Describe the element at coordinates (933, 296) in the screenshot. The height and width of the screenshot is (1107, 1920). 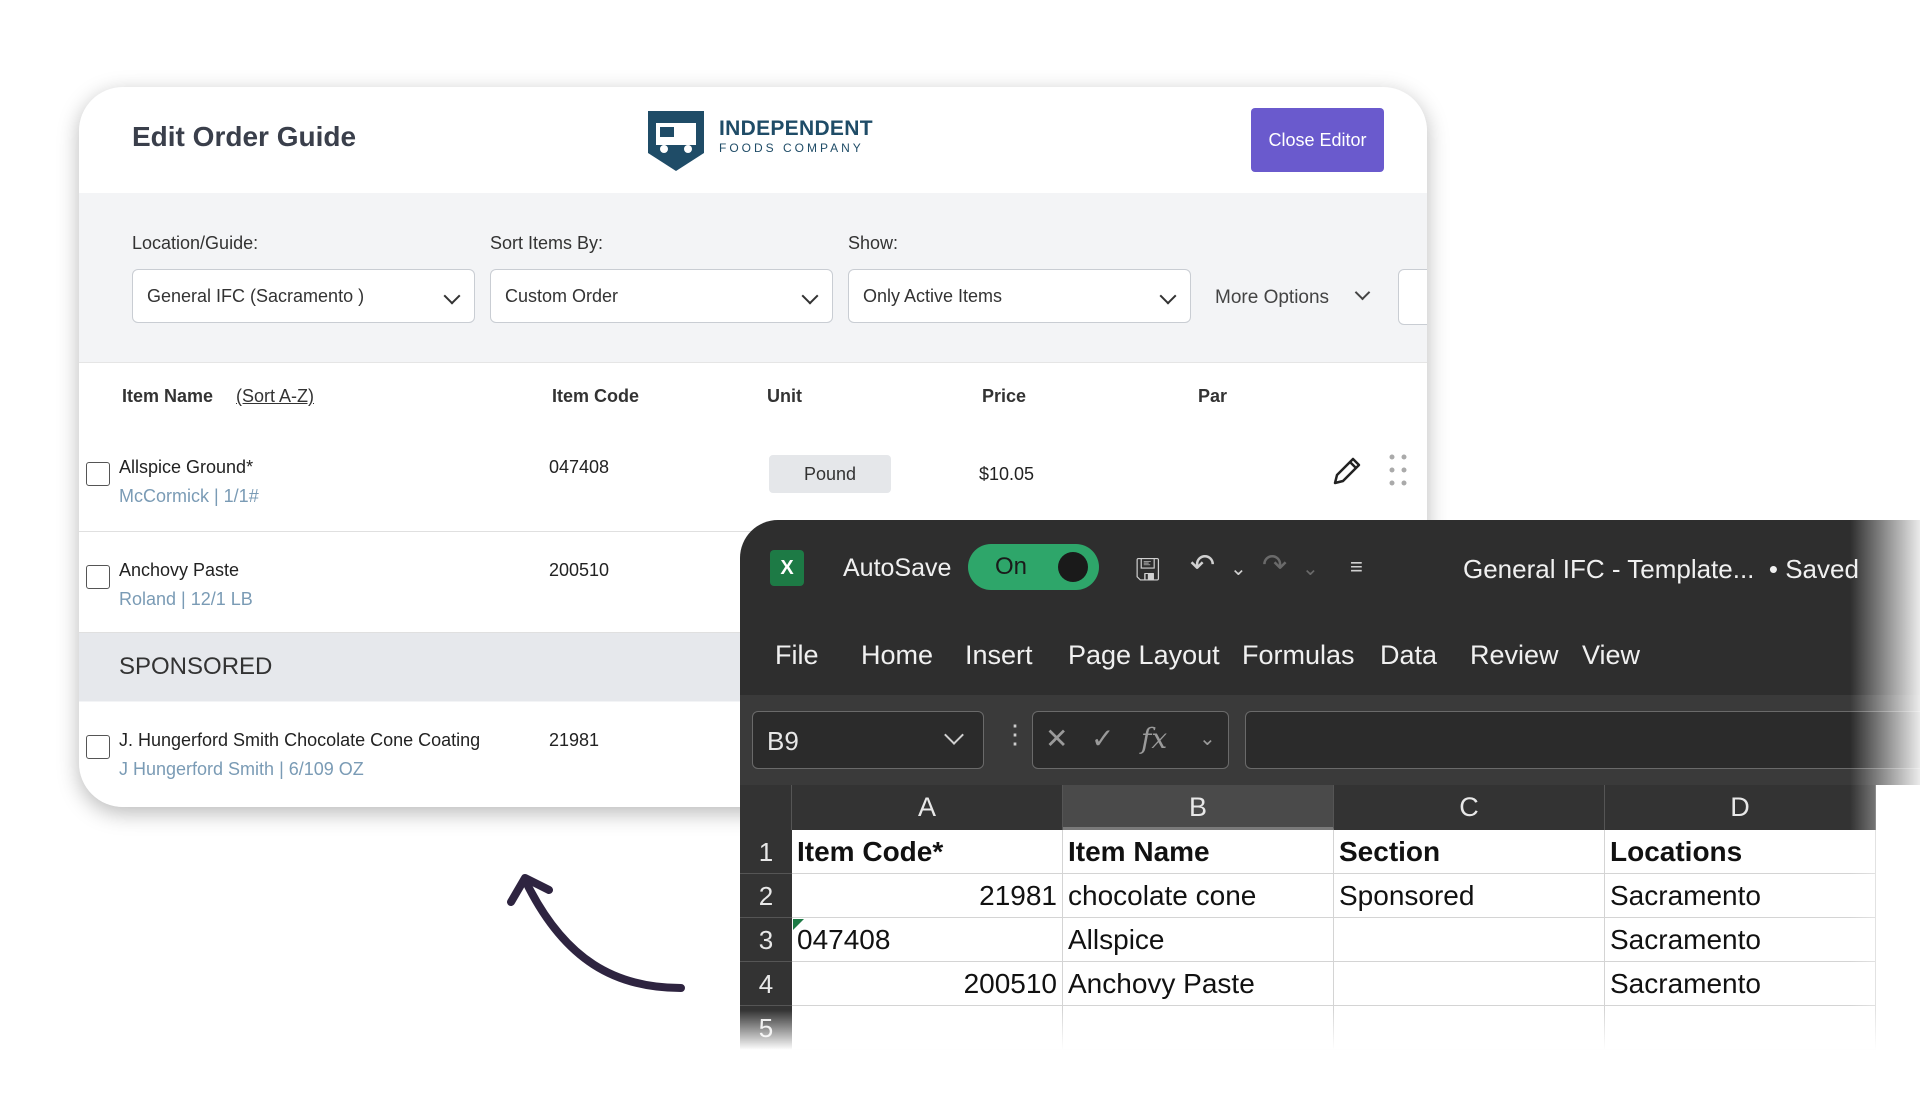
I see `show-value: Only Active Items` at that location.